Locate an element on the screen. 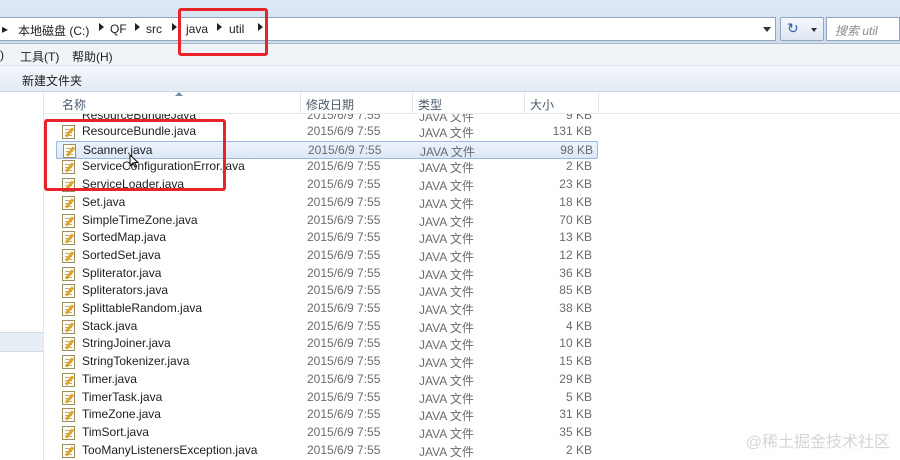 The height and width of the screenshot is (460, 900). file-size: 10 KB is located at coordinates (575, 343).